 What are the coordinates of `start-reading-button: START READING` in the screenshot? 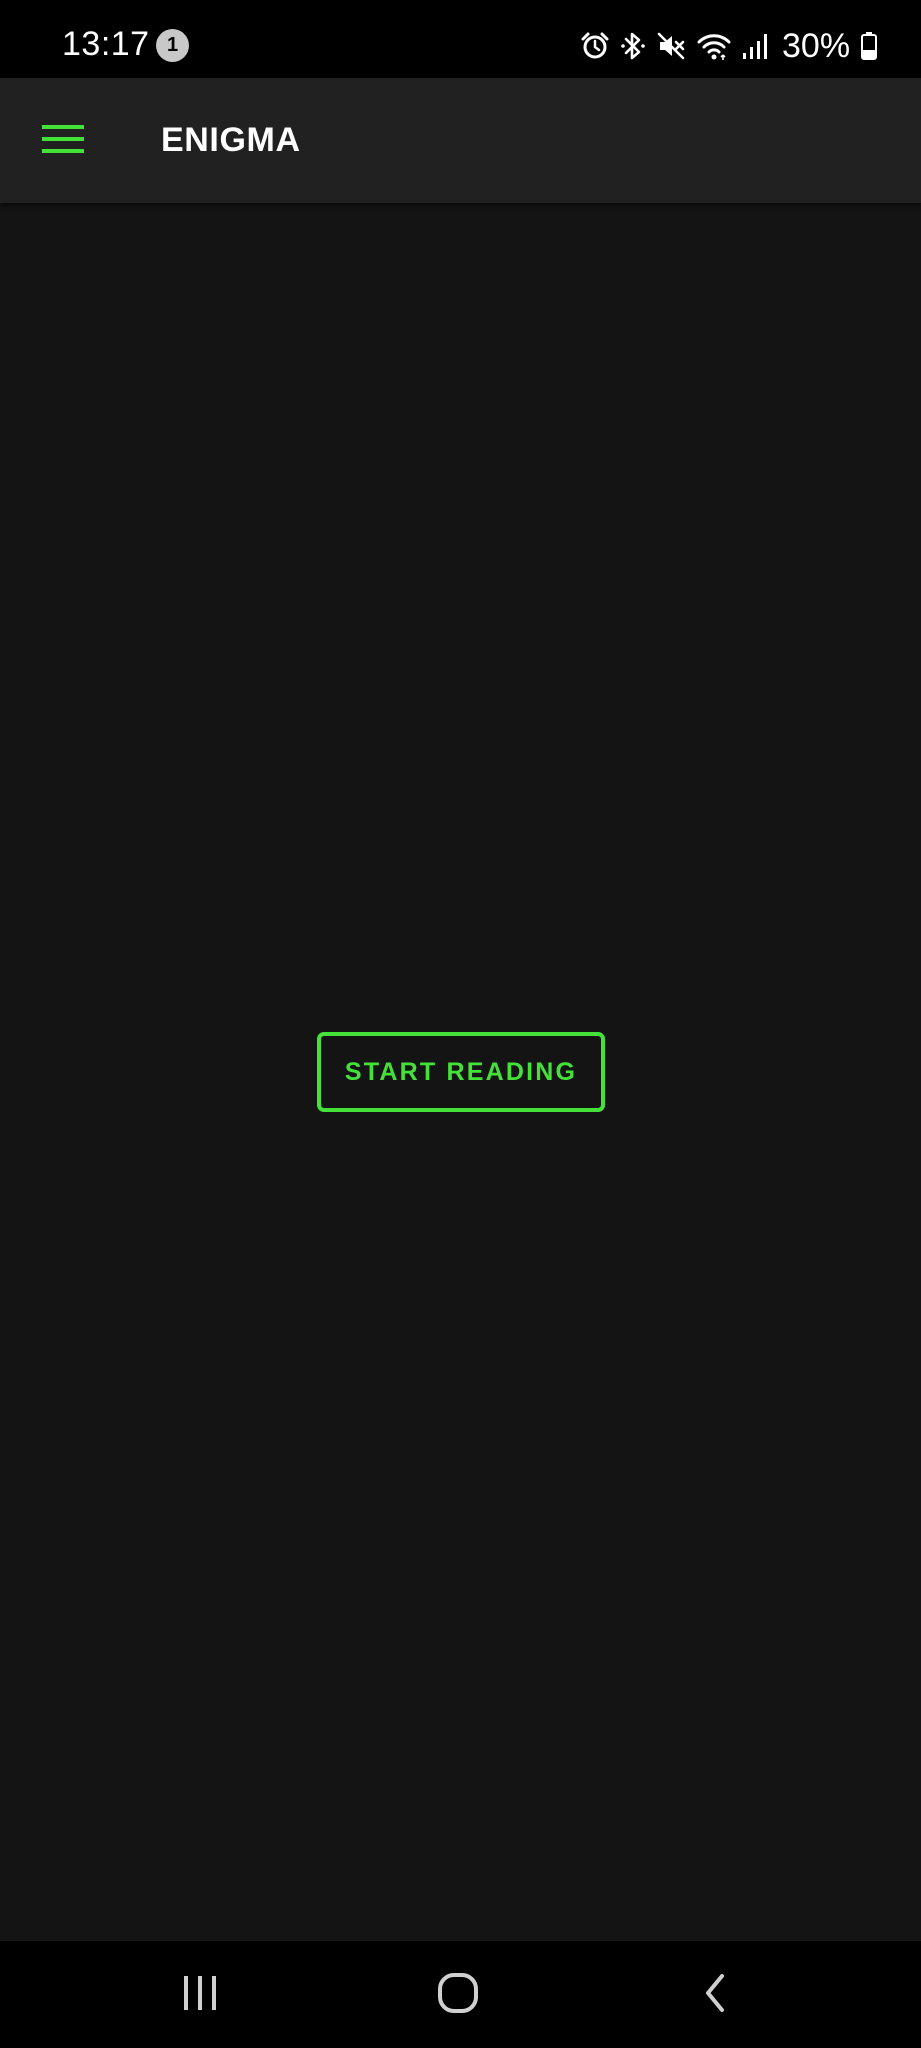 It's located at (461, 1072).